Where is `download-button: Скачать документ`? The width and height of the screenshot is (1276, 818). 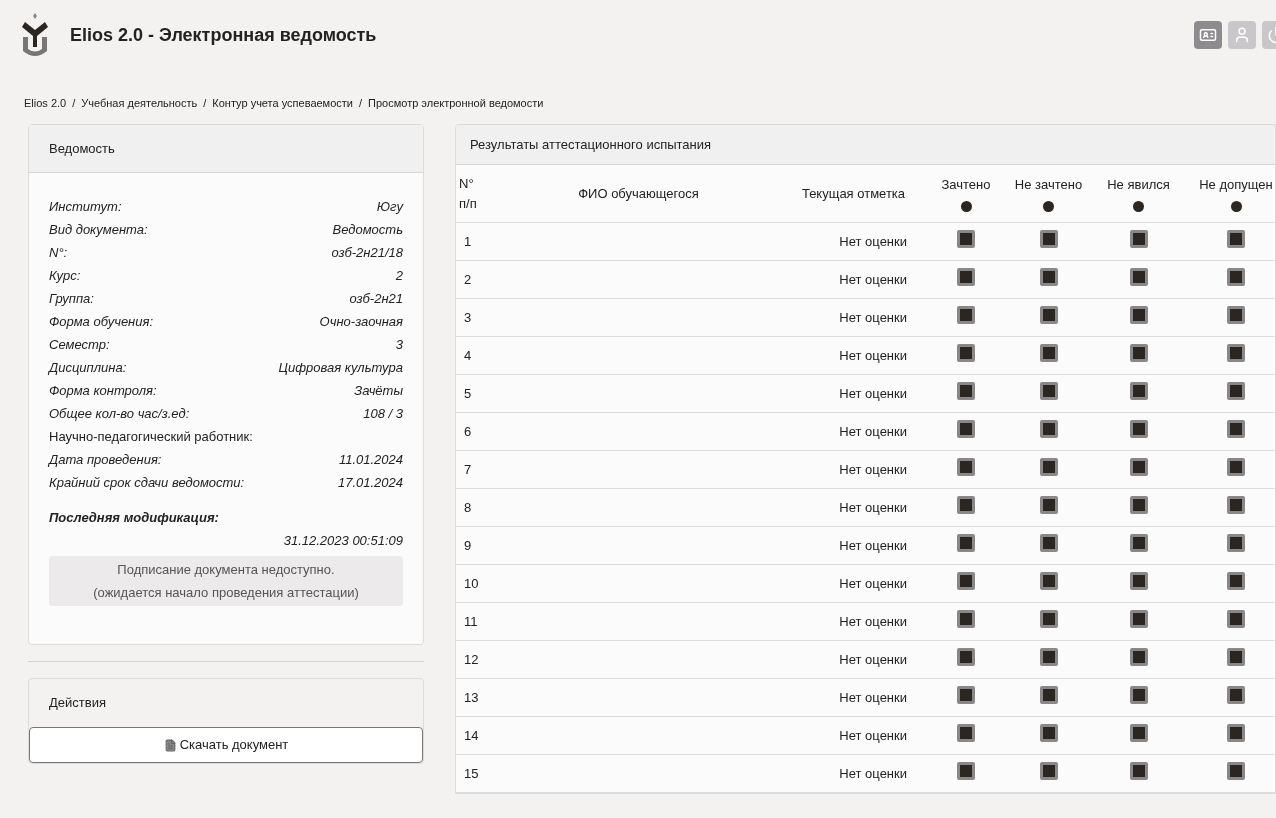 download-button: Скачать документ is located at coordinates (226, 745).